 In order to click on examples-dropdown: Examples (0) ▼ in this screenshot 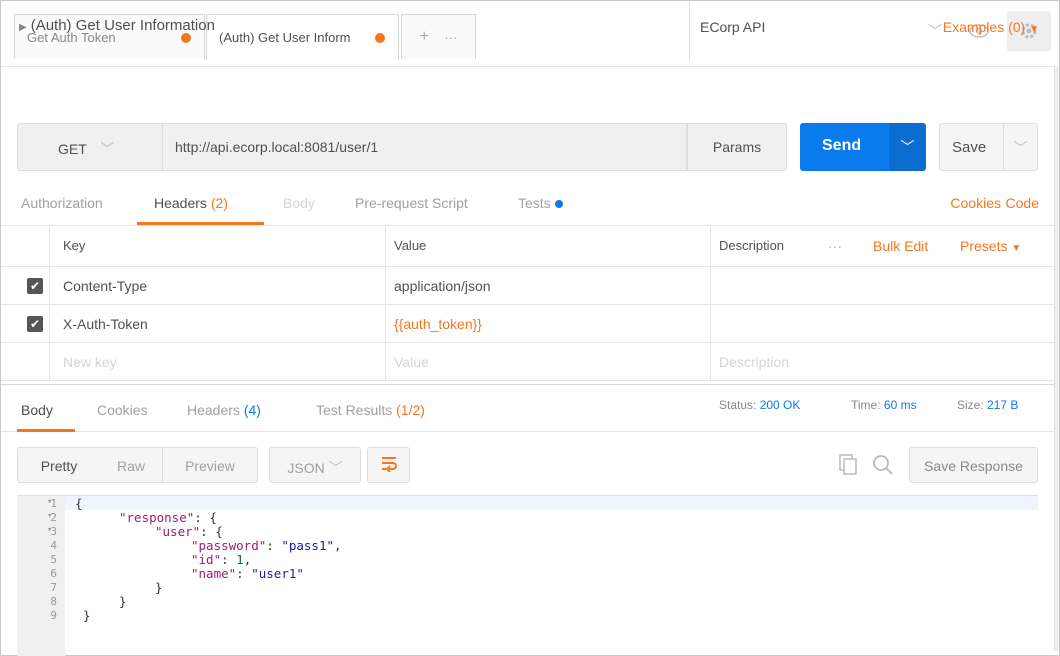, I will do `click(991, 27)`.